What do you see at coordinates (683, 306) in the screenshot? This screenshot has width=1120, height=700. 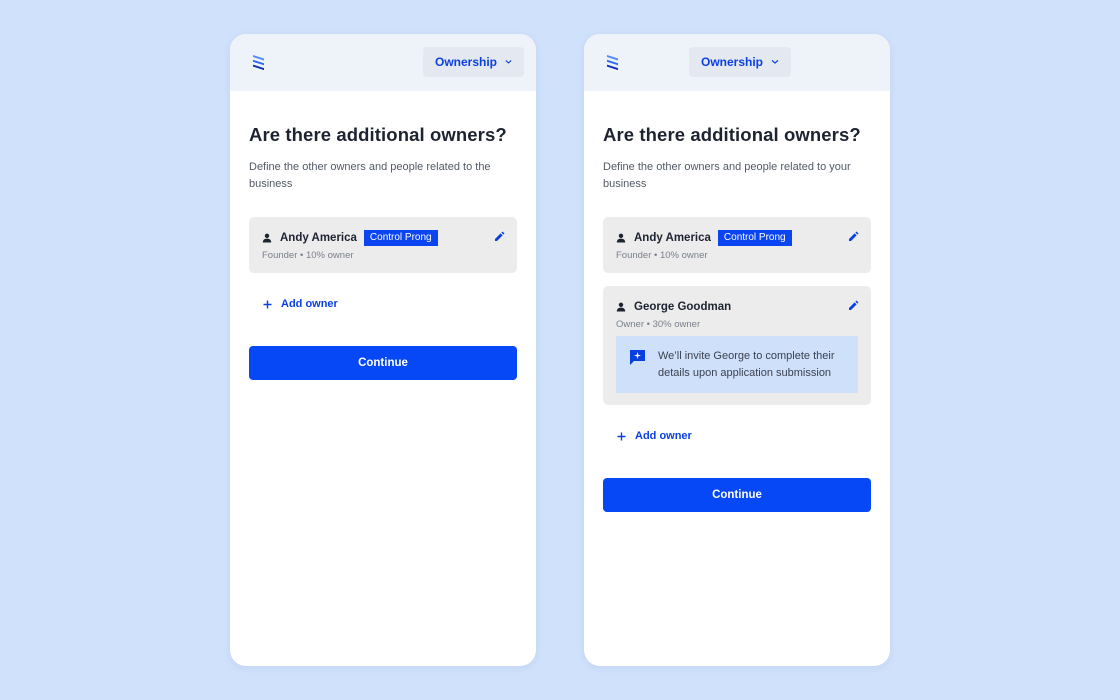 I see `owner-name: George Goodman` at bounding box center [683, 306].